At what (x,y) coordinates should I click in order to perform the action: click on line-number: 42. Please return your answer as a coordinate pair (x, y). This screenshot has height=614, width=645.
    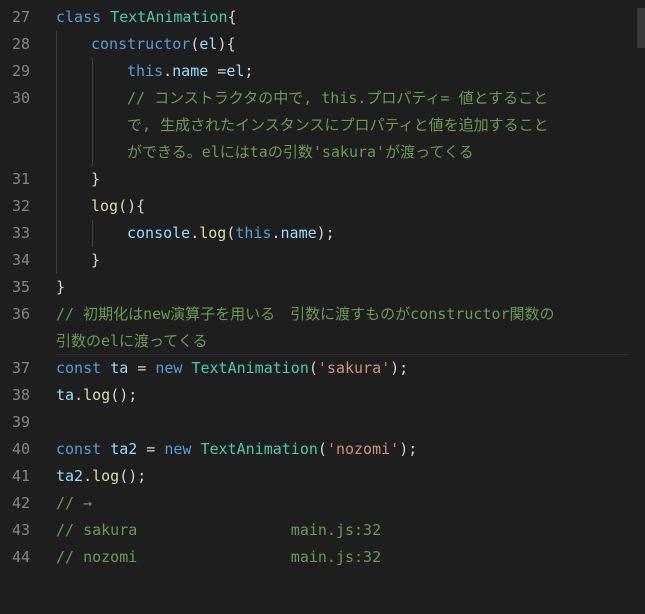
    Looking at the image, I should click on (20, 503).